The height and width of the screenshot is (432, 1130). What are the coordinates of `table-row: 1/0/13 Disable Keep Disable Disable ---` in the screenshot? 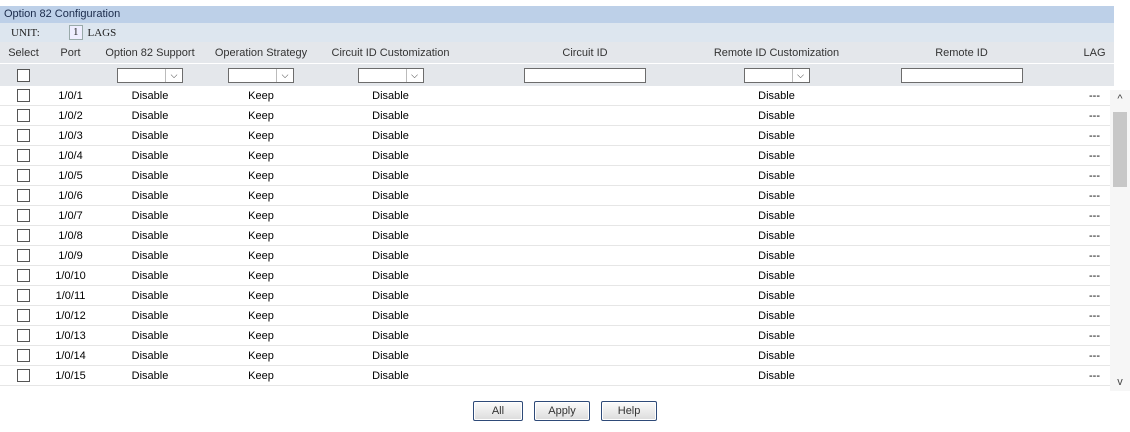 It's located at (557, 335).